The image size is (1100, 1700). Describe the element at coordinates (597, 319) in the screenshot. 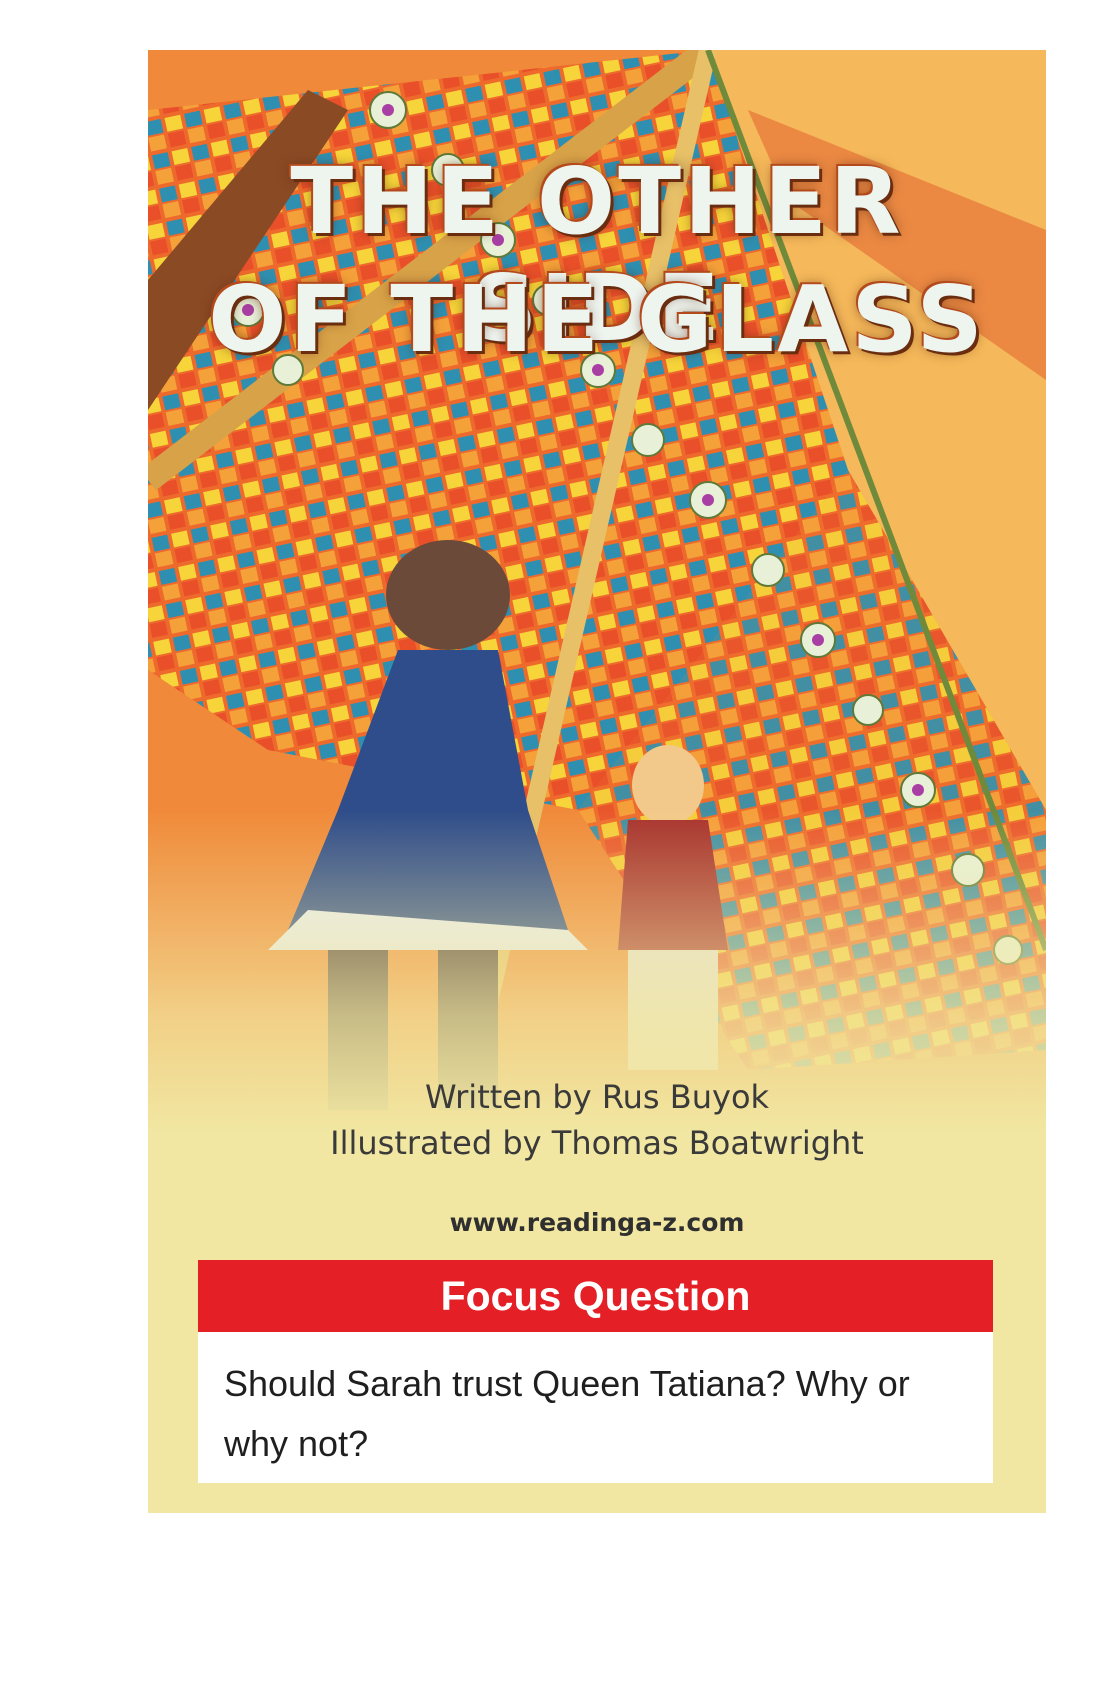

I see `book-title-line-2: OF THE GLASS` at that location.